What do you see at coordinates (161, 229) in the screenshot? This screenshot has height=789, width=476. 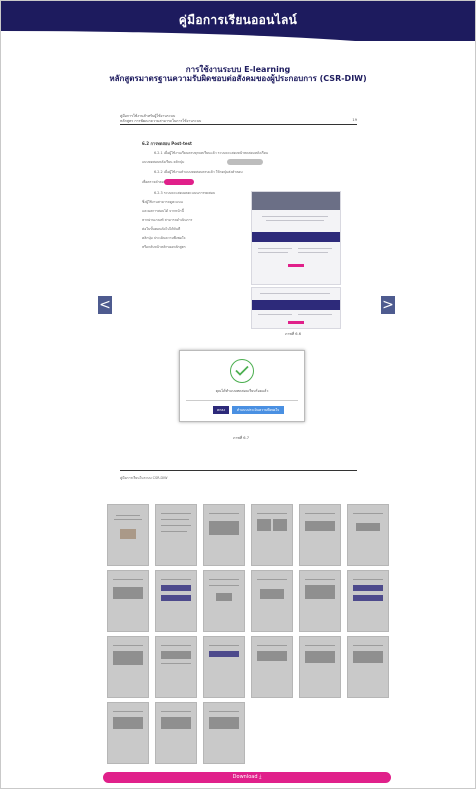 I see `paragraph-3-line4: ต่อในขั้นตอนถัดไปได้ทันที` at bounding box center [161, 229].